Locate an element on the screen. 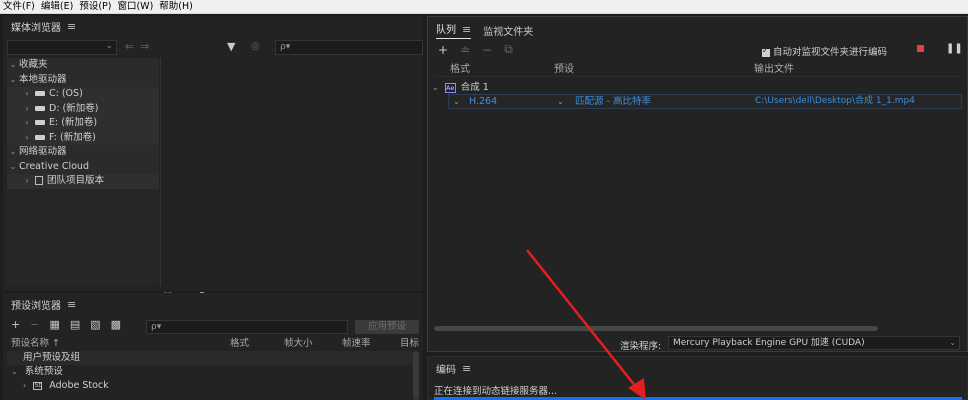 The height and width of the screenshot is (400, 968). drive-select: ⌄ is located at coordinates (62, 47).